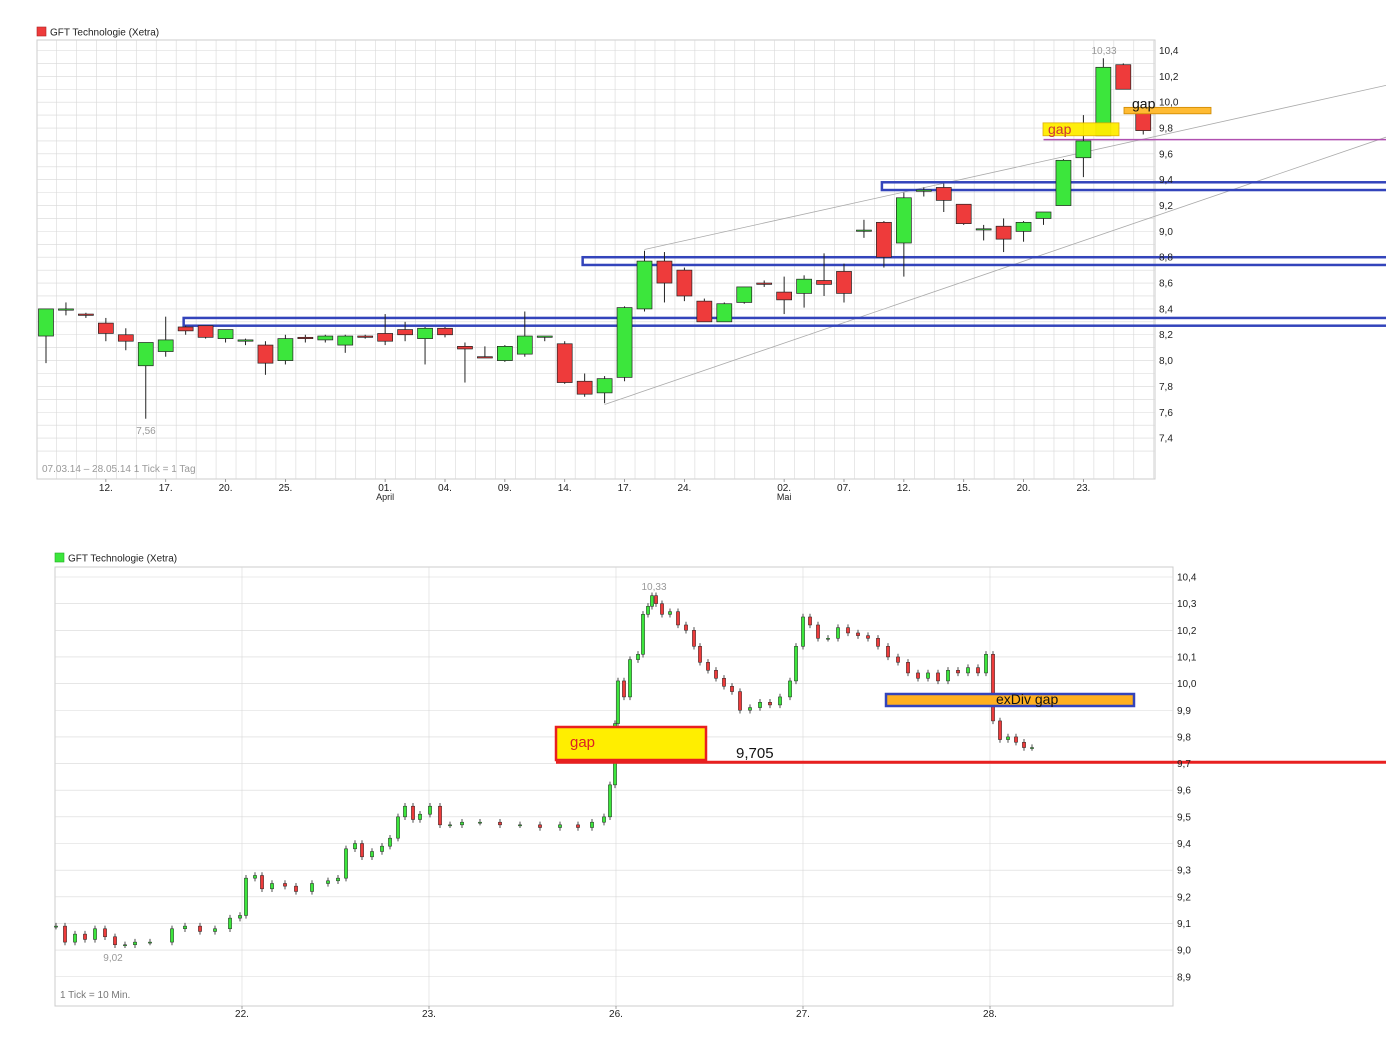  I want to click on y-tick-label: 10,1, so click(1187, 657).